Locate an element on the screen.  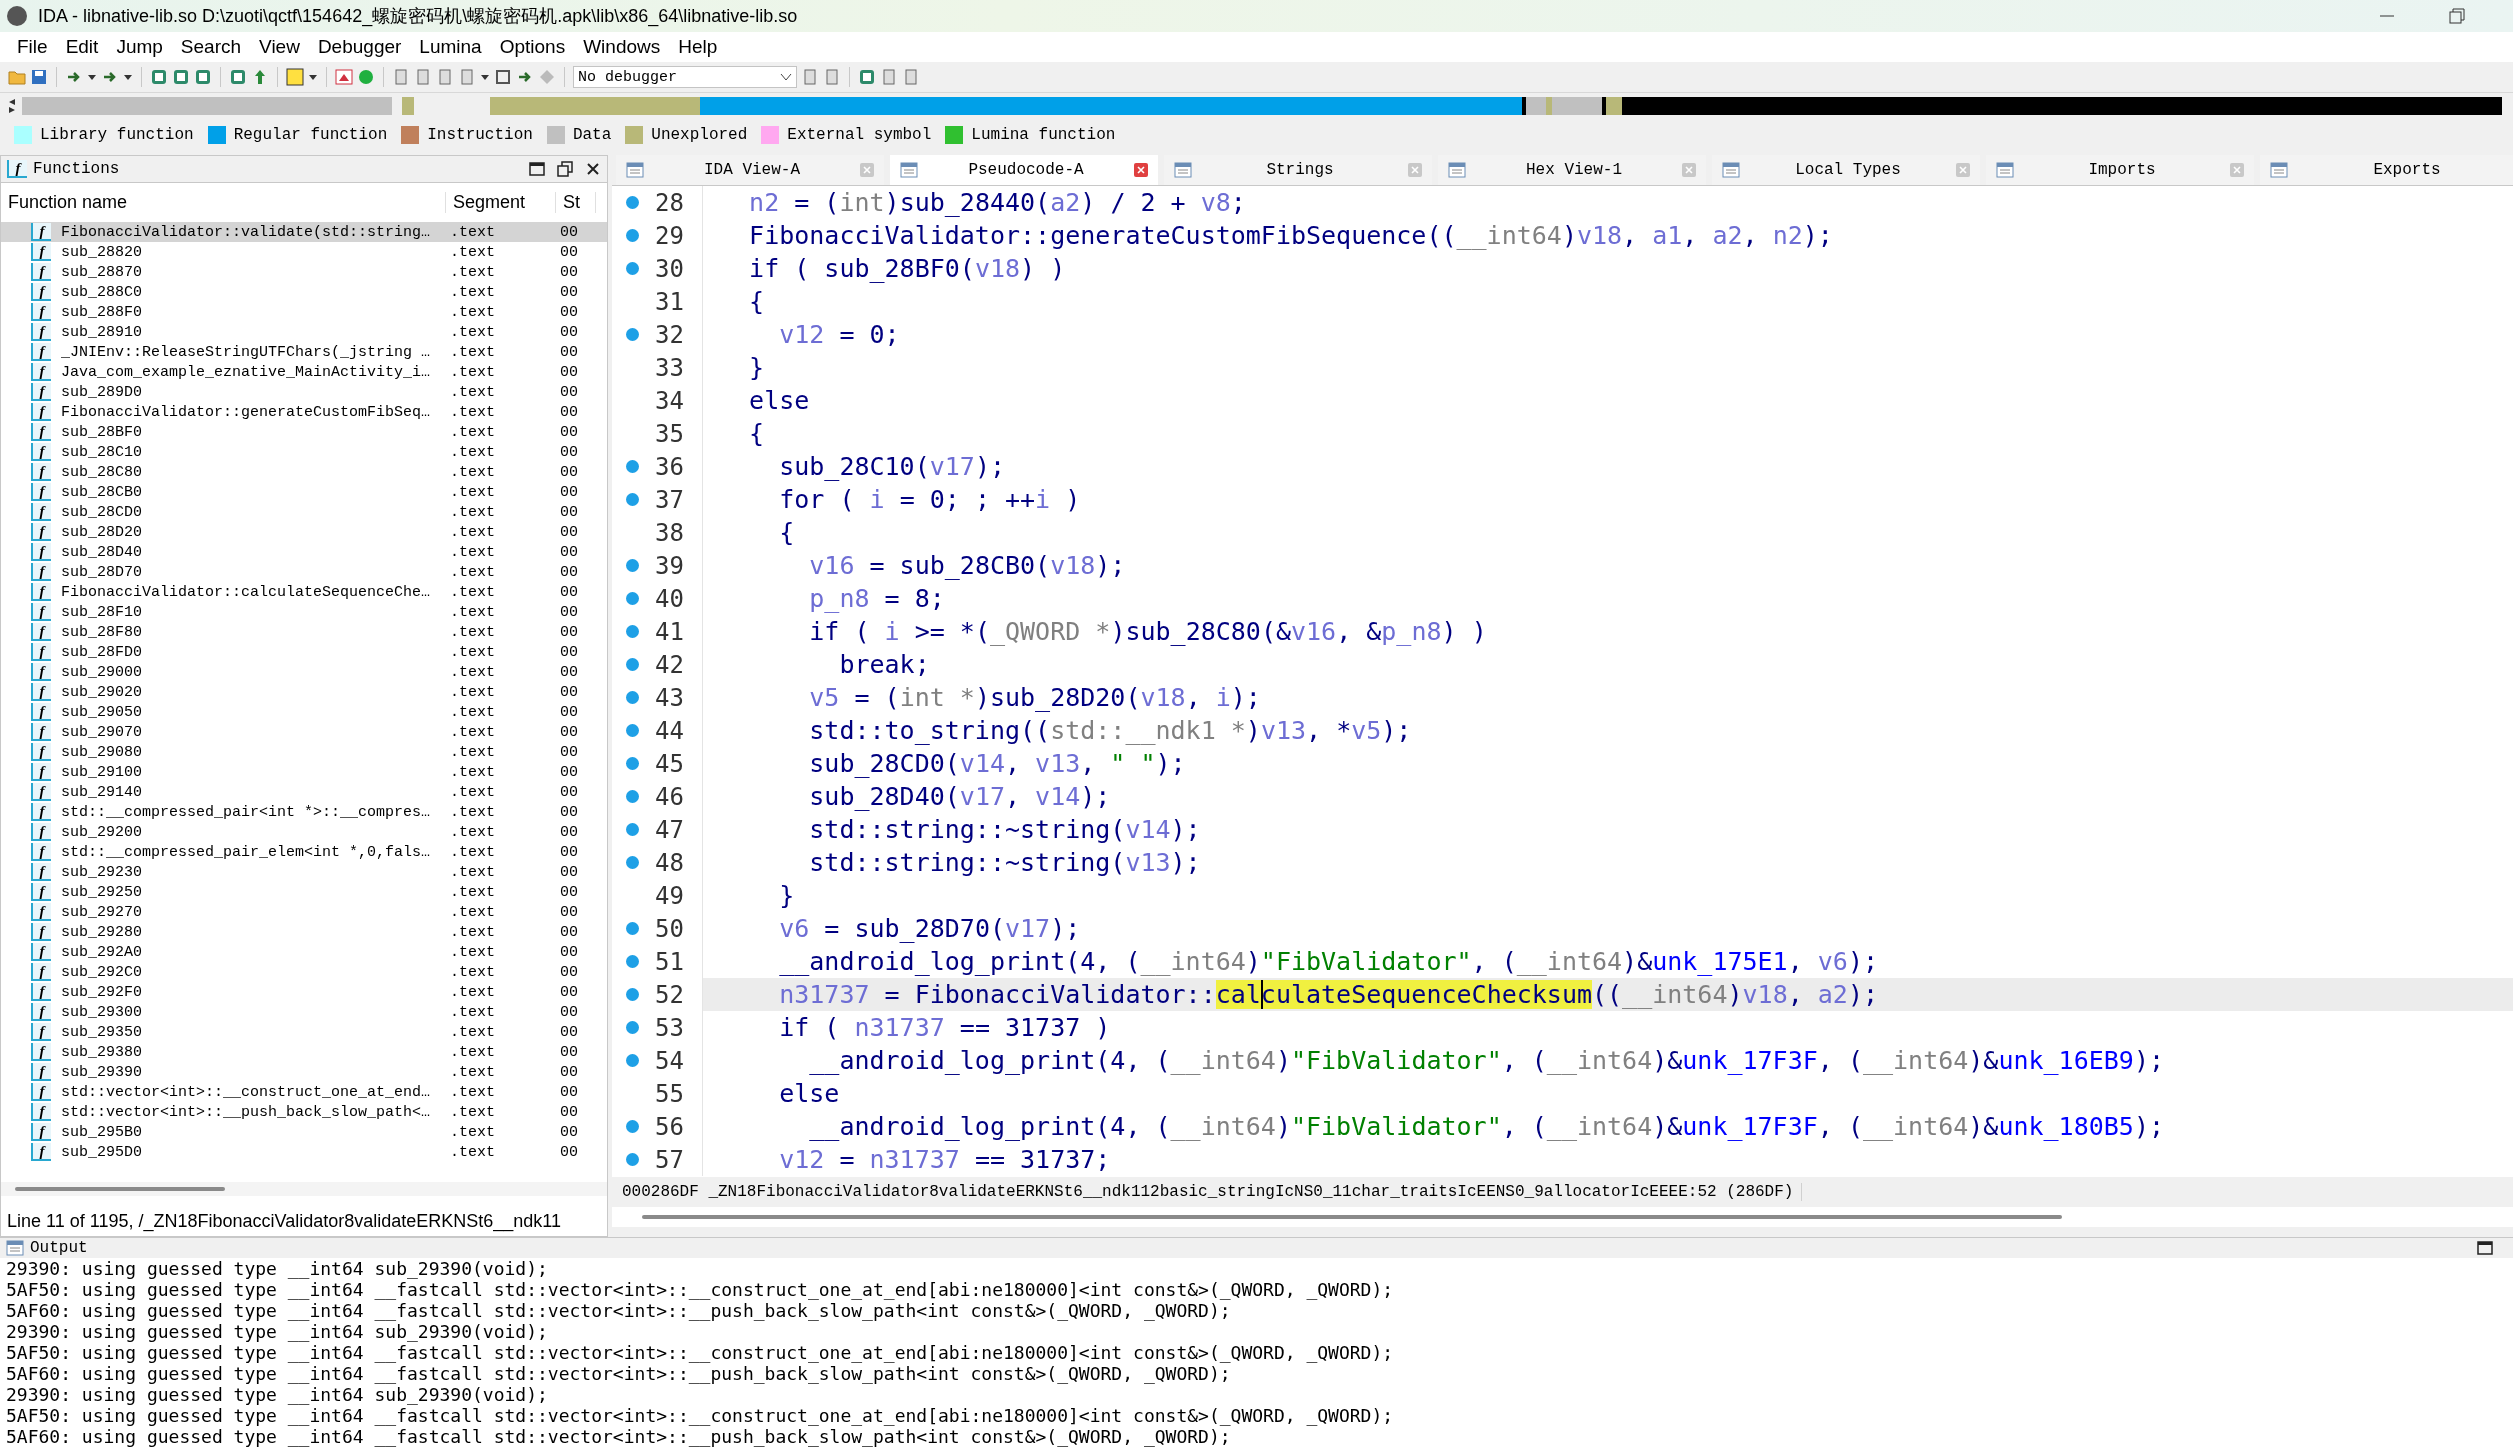
function-row: f sub_292F0 .text 00 is located at coordinates (304, 992).